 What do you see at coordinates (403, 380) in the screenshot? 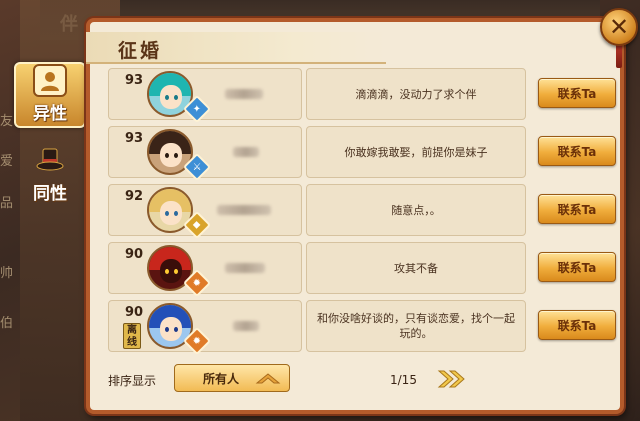
I see `page-indicator: 1/15` at bounding box center [403, 380].